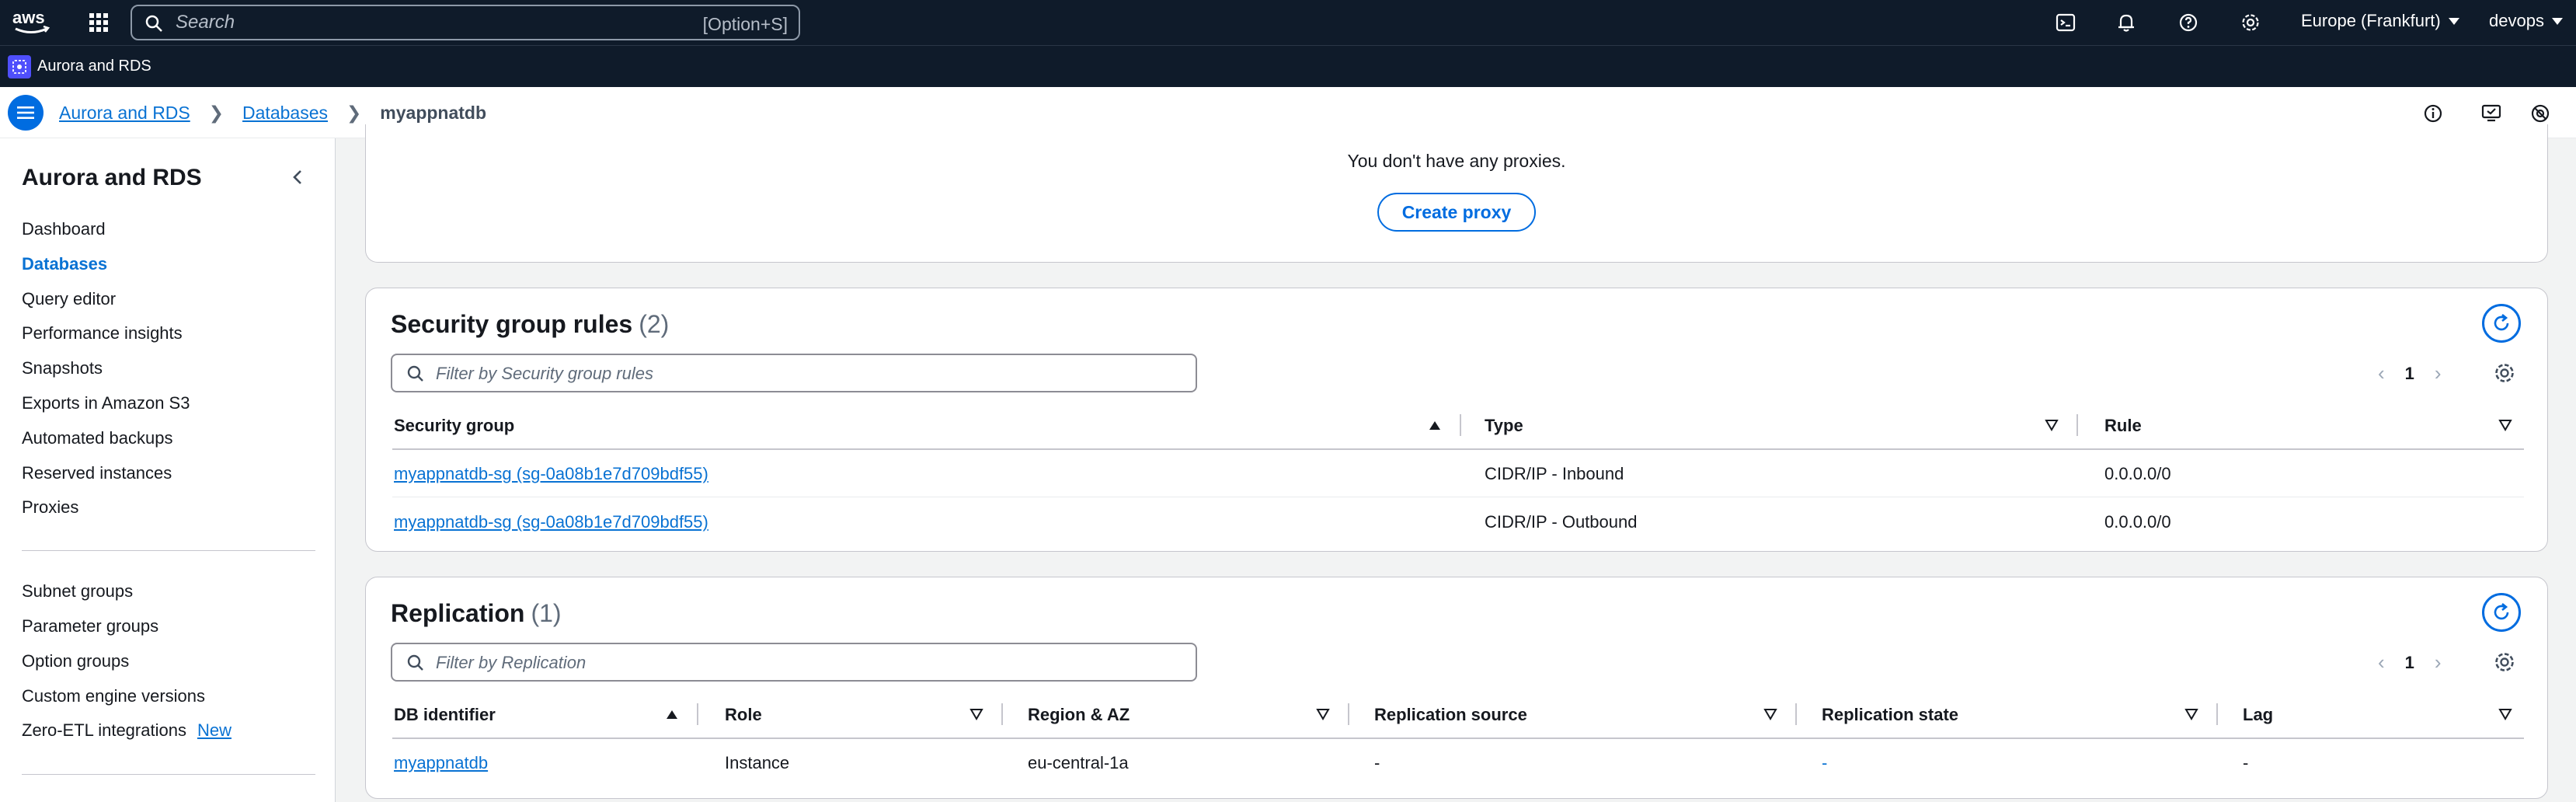 This screenshot has height=802, width=2576. What do you see at coordinates (64, 229) in the screenshot?
I see `sidebar-item-dashboard: Dashboard` at bounding box center [64, 229].